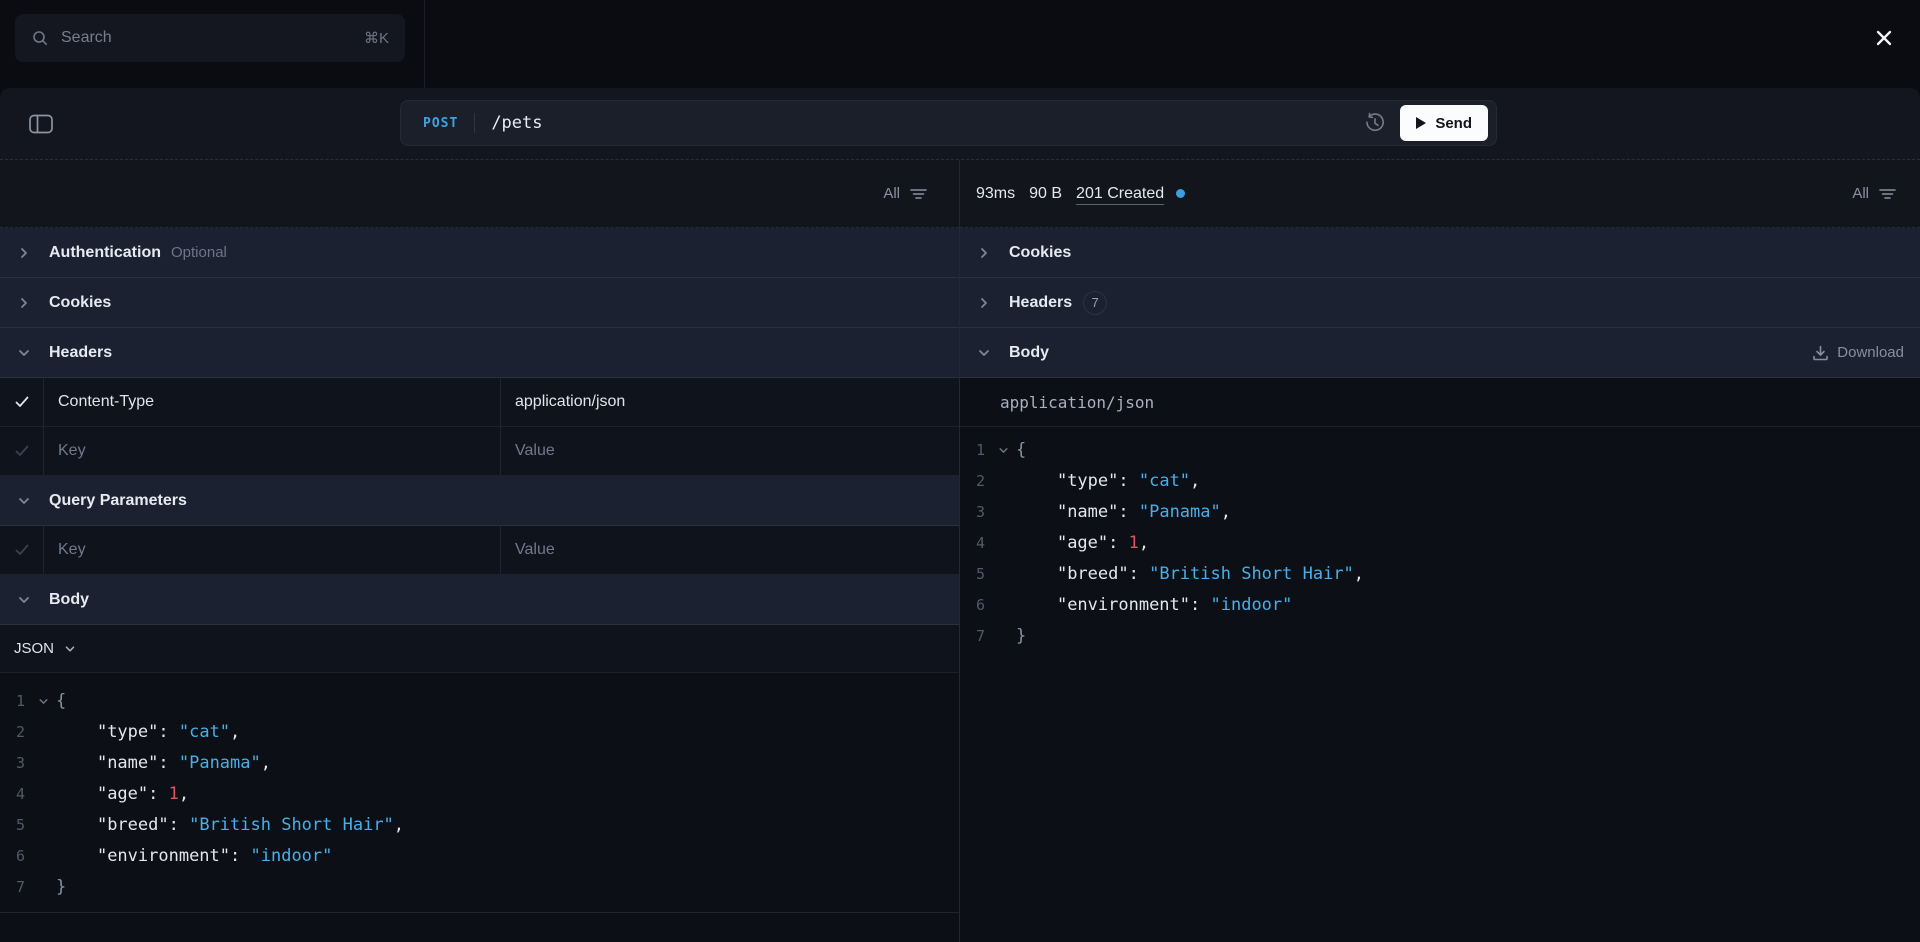  I want to click on section-hint: Optional, so click(199, 252).